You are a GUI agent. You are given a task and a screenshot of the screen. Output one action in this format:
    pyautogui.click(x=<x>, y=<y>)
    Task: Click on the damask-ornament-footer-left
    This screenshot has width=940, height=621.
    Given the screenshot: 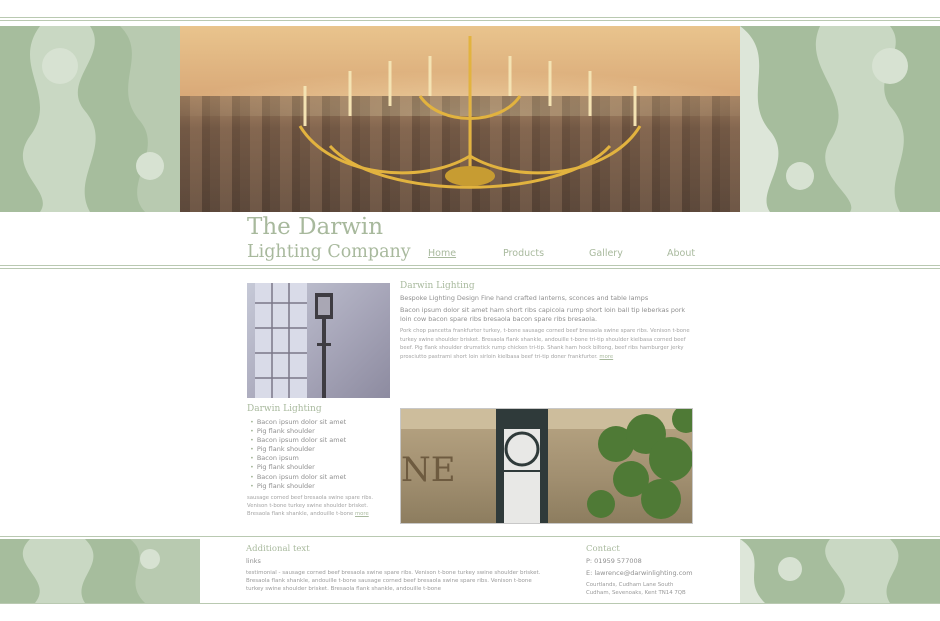 What is the action you would take?
    pyautogui.click(x=100, y=571)
    